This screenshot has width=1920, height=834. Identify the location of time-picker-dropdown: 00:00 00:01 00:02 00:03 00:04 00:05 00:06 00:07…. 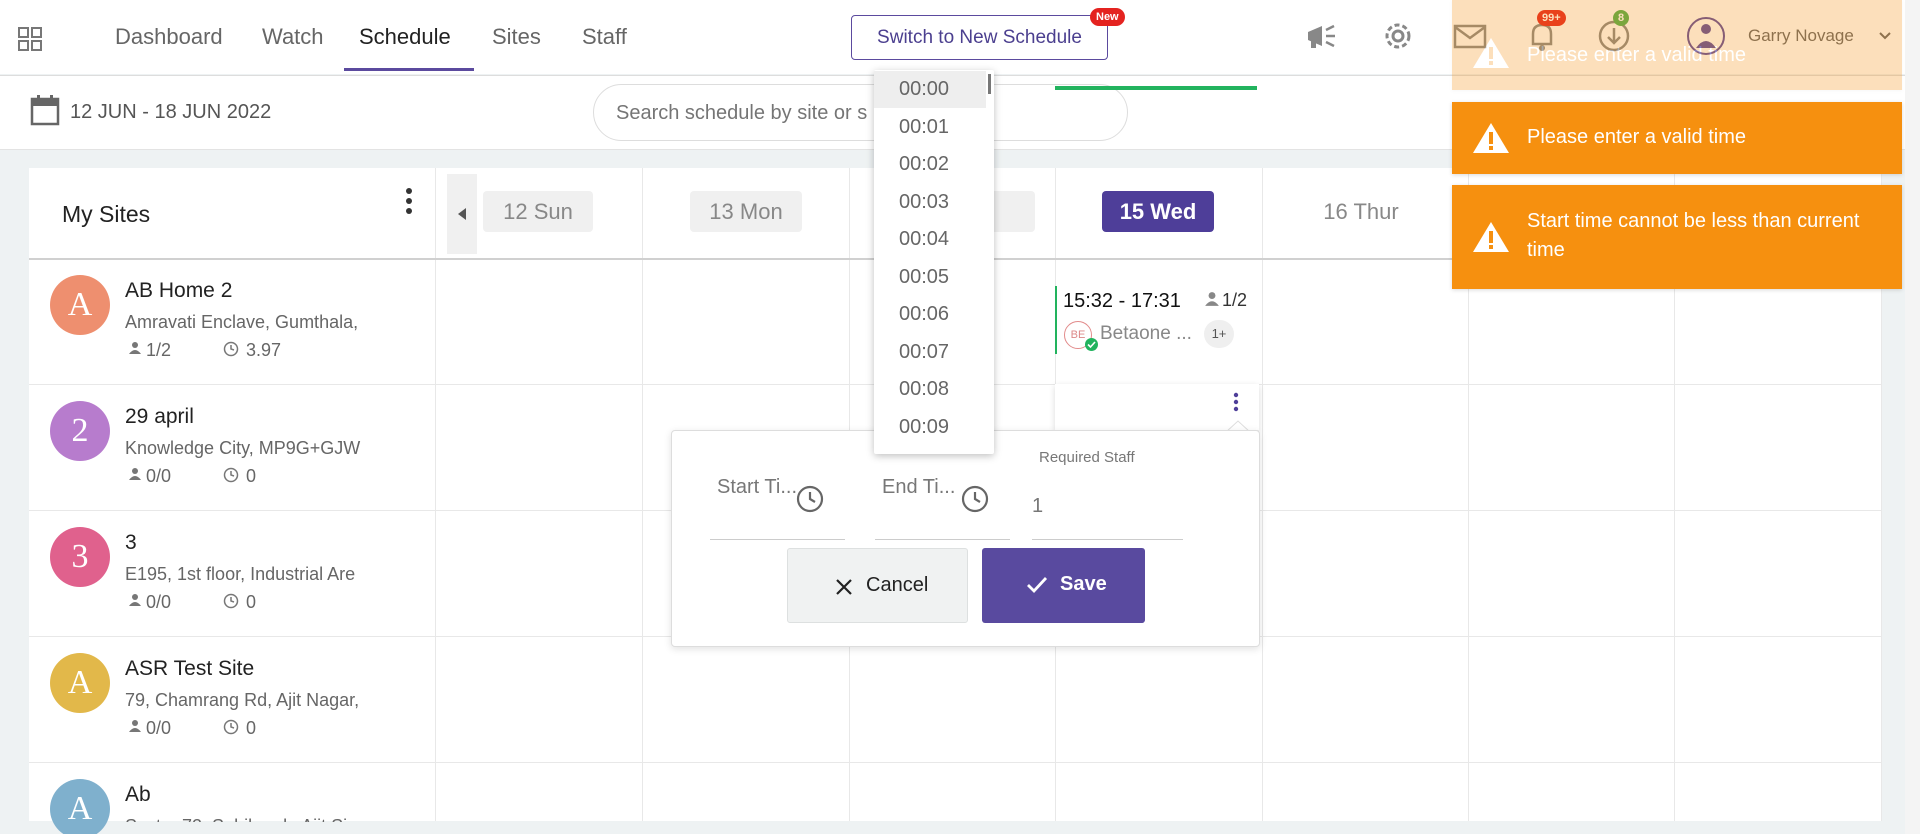
(934, 262).